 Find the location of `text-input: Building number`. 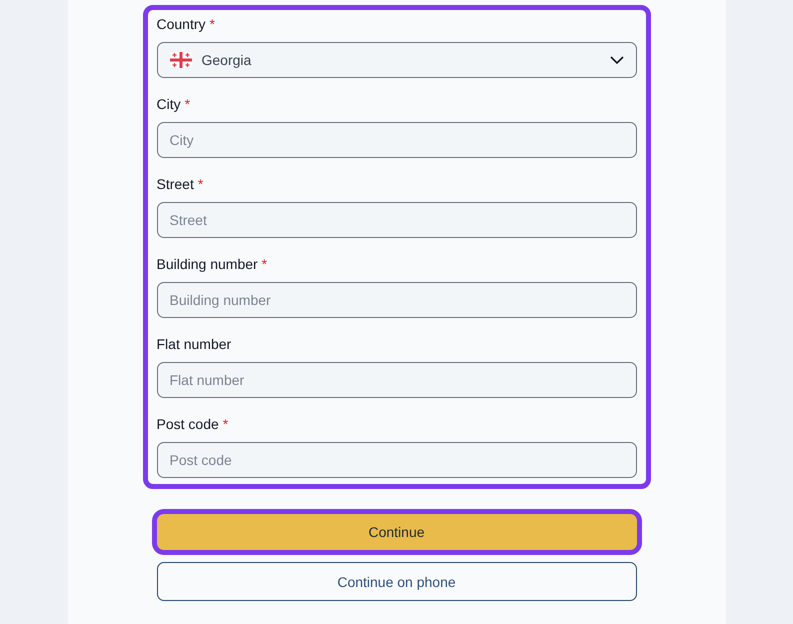

text-input: Building number is located at coordinates (396, 300).